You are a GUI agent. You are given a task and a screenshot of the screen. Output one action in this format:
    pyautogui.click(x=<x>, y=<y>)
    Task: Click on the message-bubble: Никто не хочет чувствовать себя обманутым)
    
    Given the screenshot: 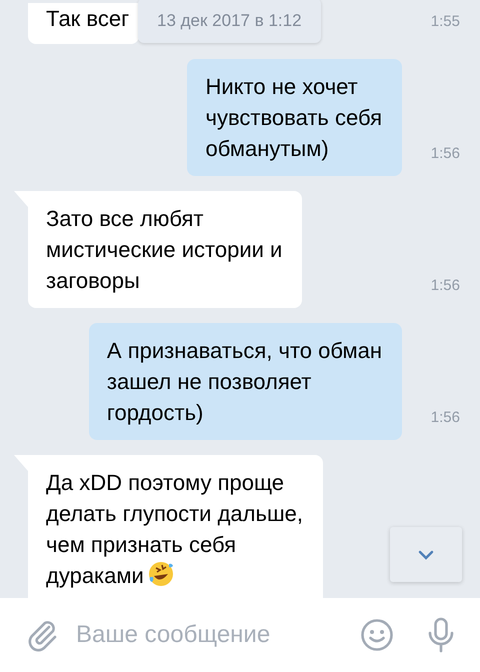 What is the action you would take?
    pyautogui.click(x=294, y=117)
    